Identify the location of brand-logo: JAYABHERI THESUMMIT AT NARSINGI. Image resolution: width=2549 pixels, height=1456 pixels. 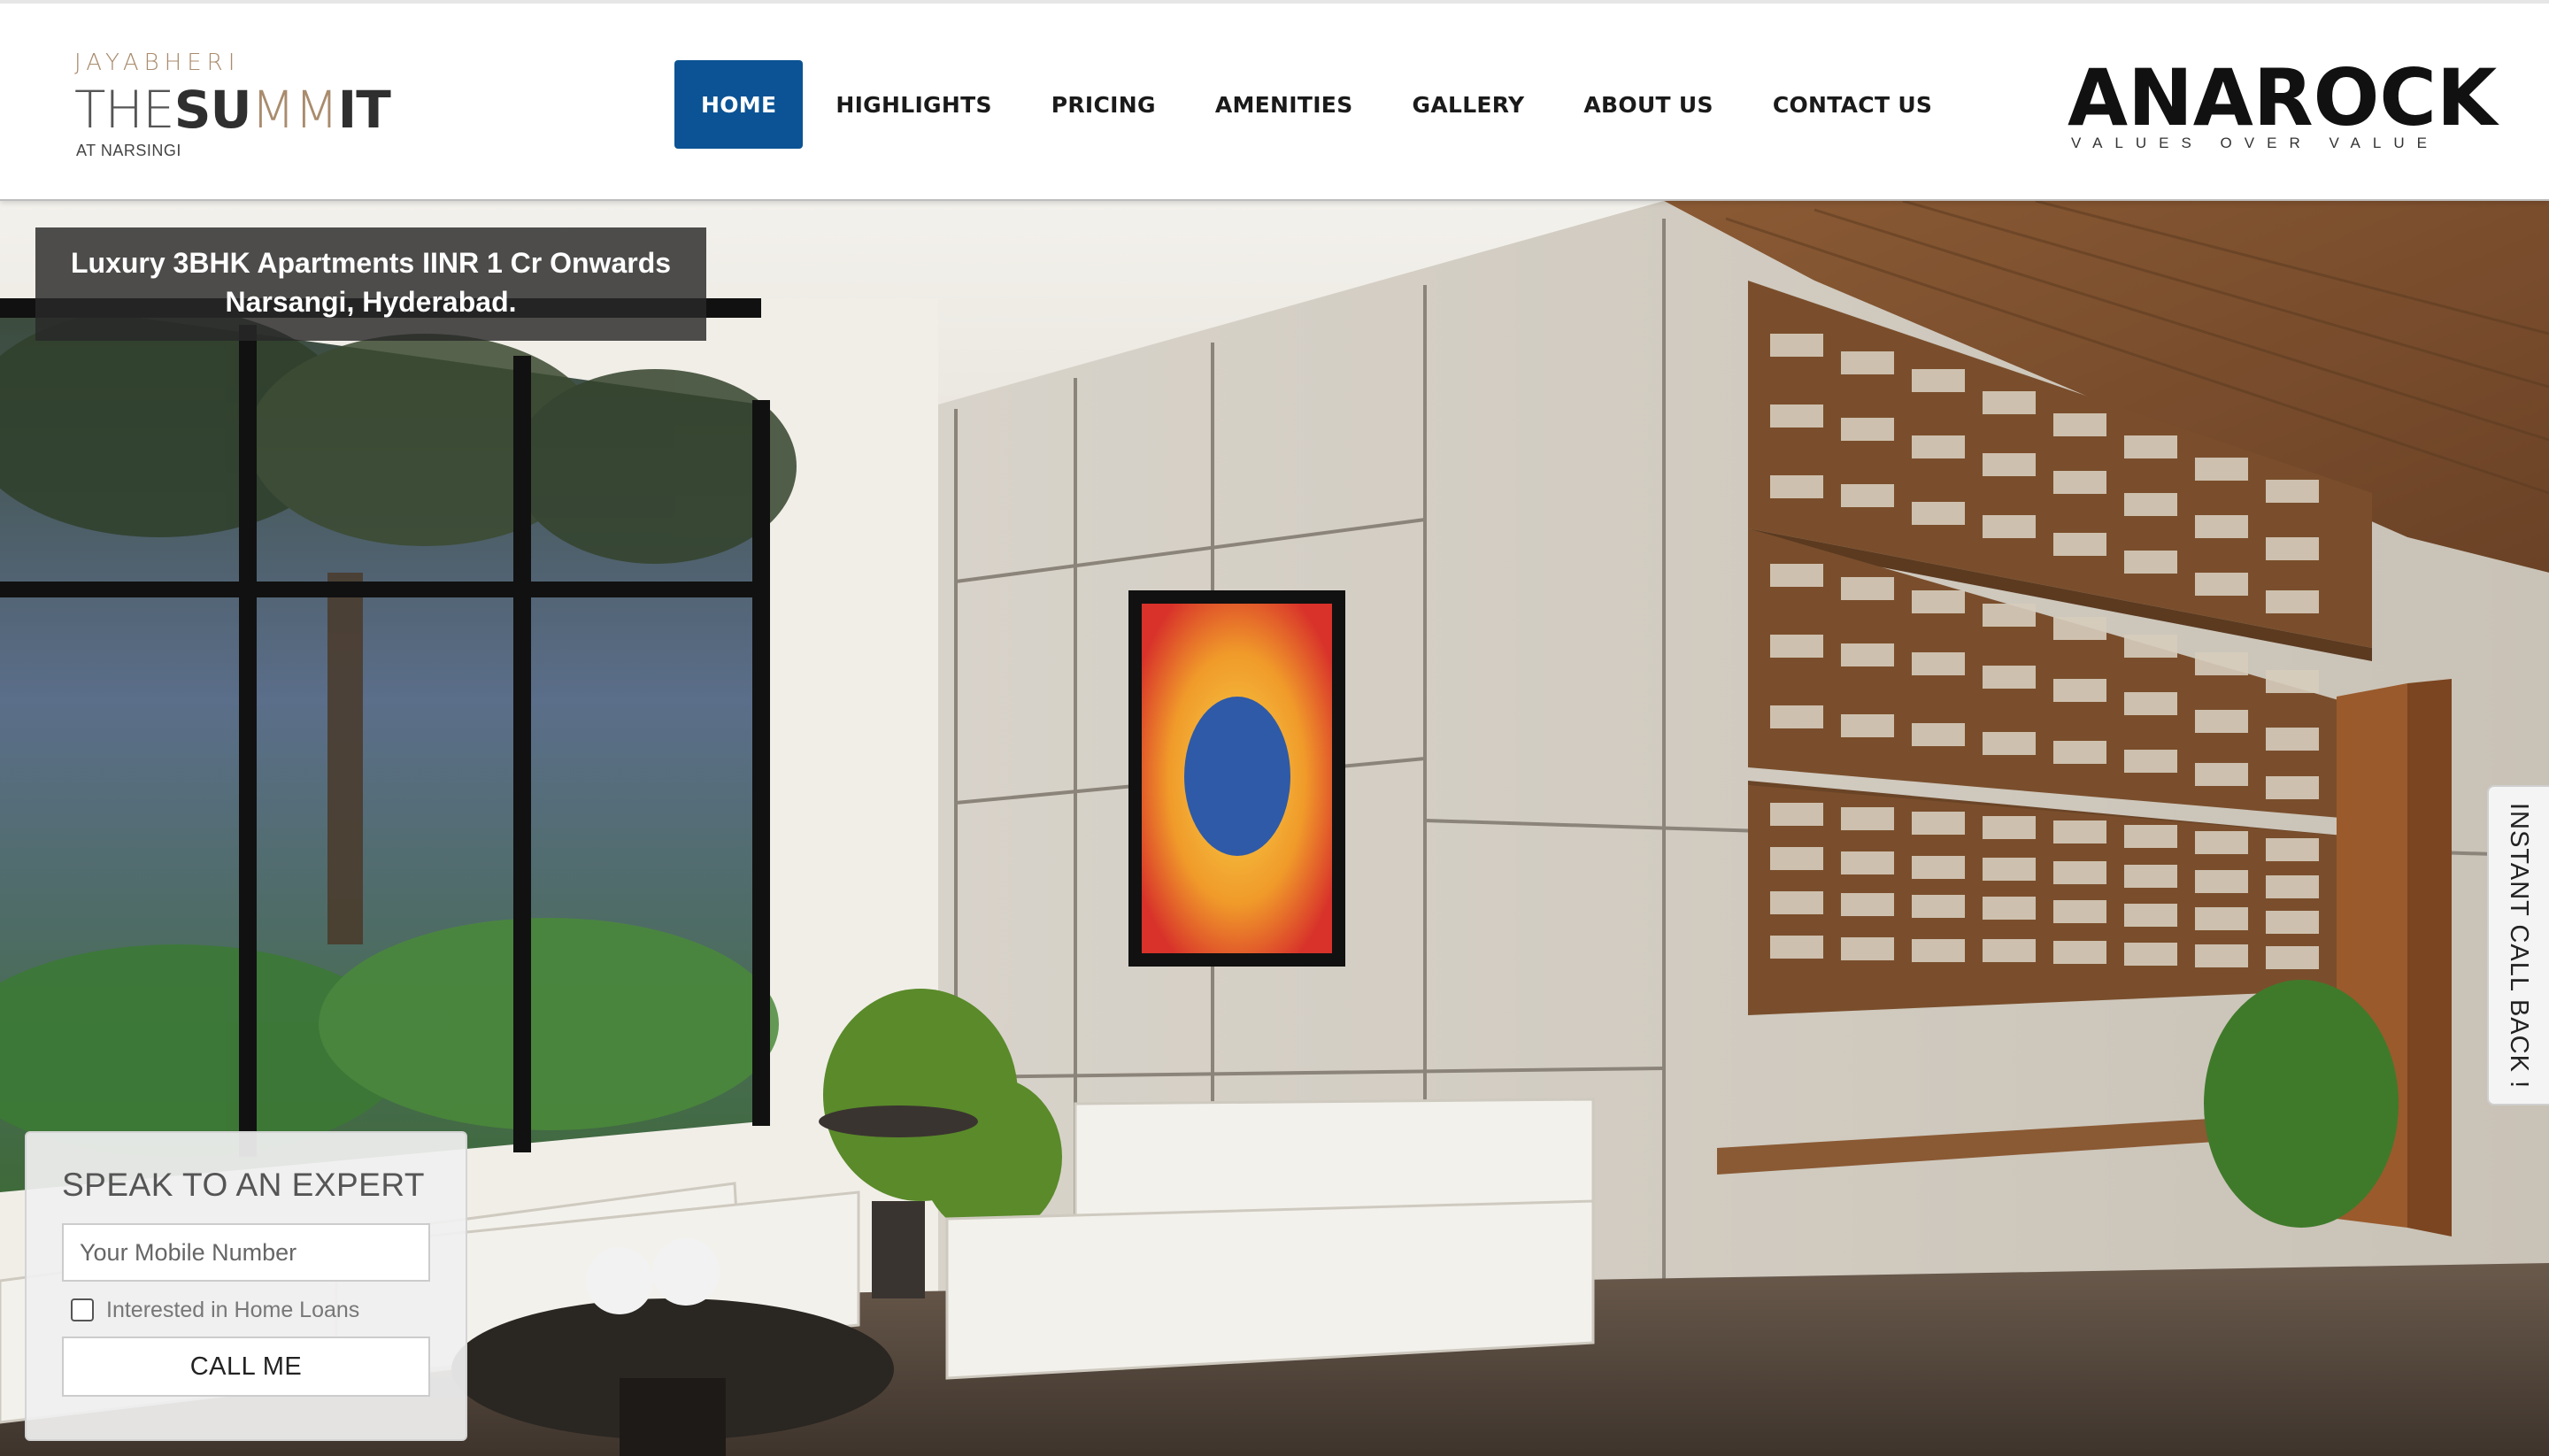
(243, 107).